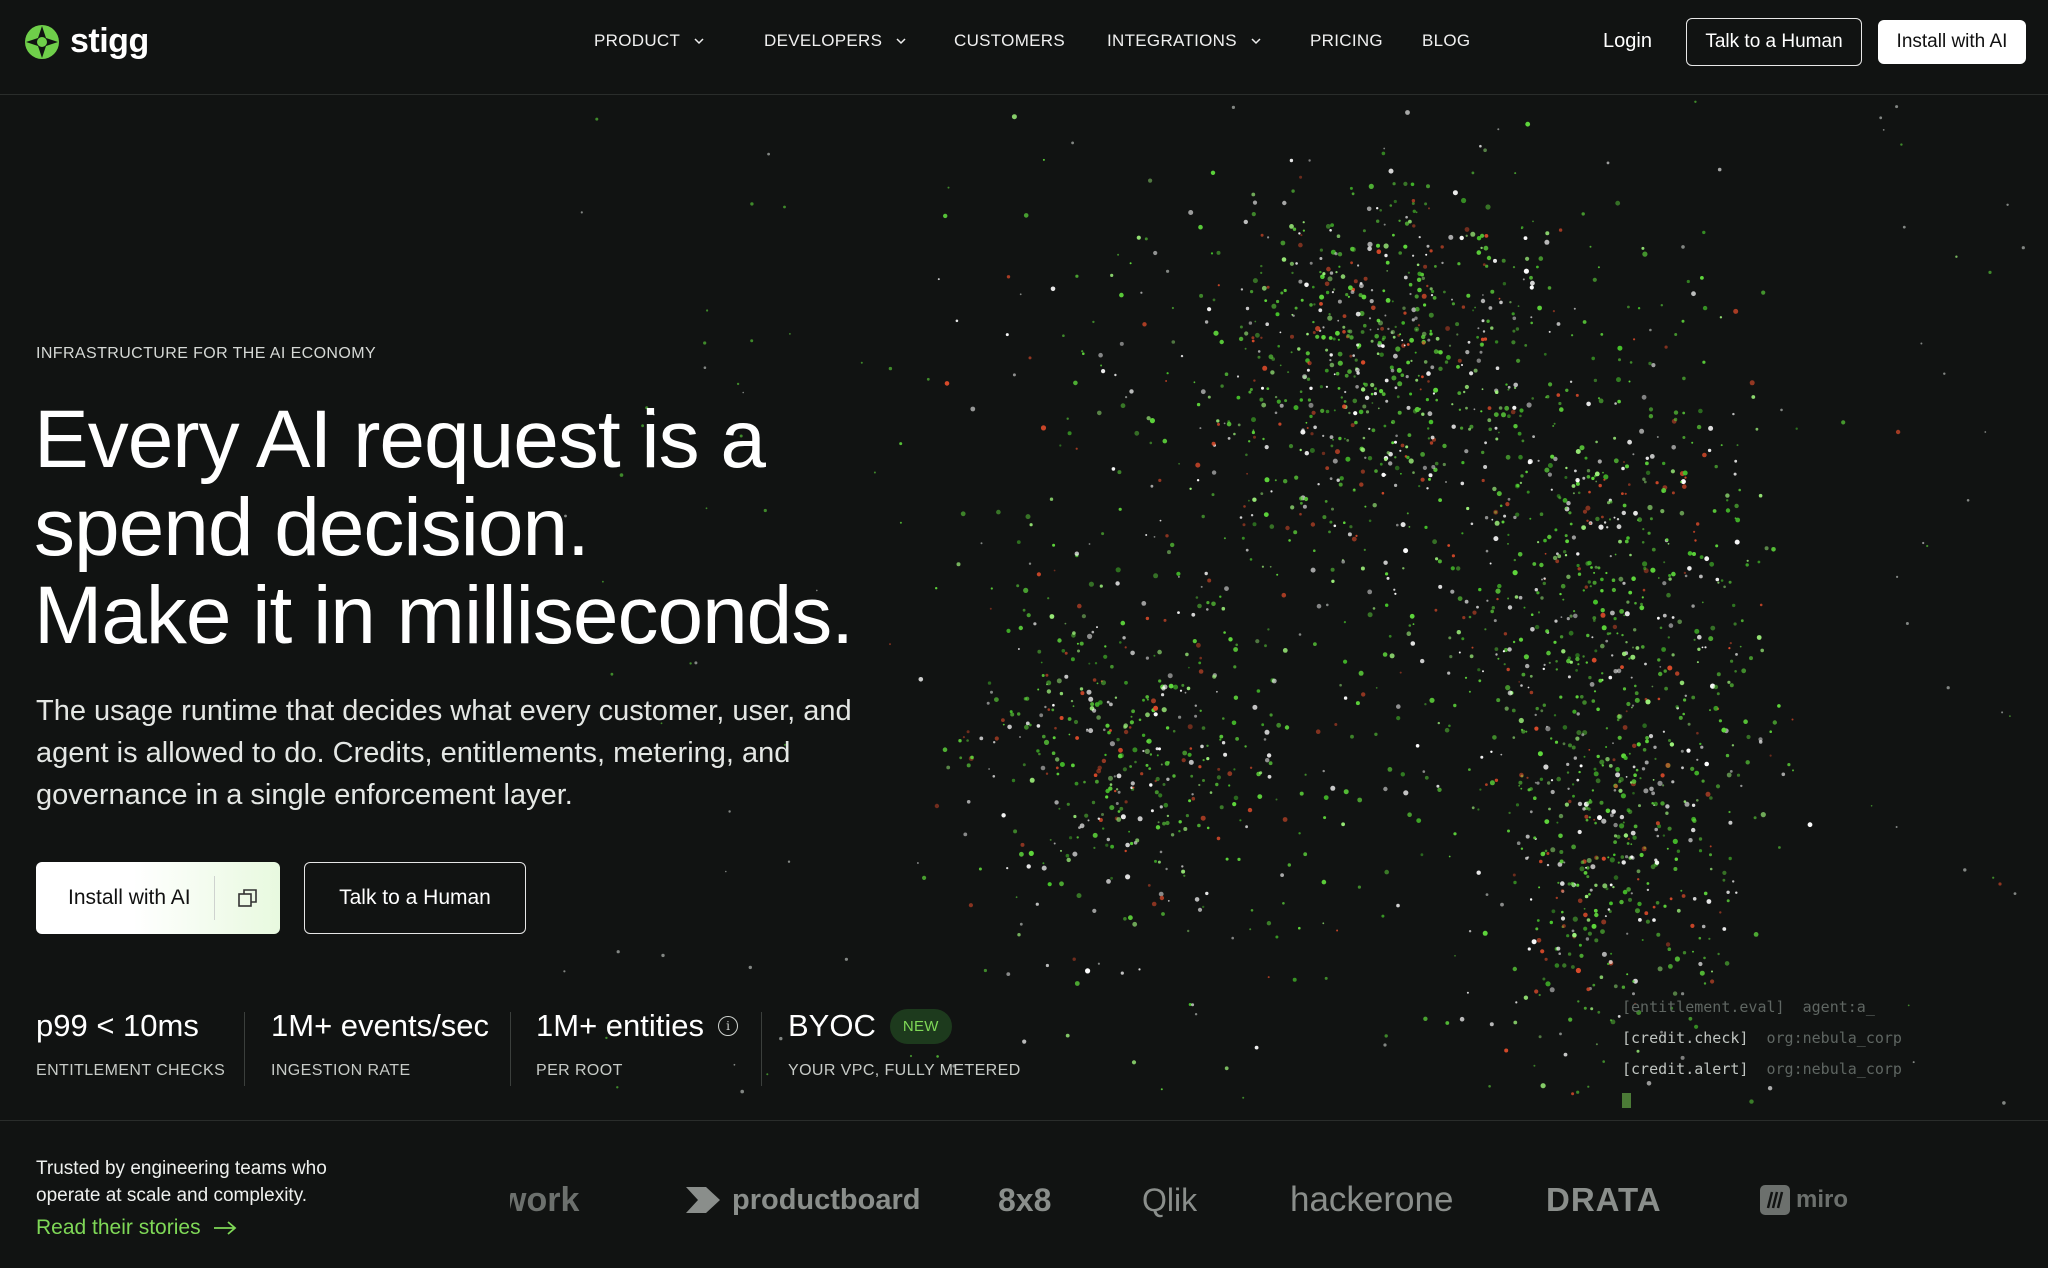 The width and height of the screenshot is (2048, 1268). I want to click on nav-product: PRODUCT, so click(649, 41).